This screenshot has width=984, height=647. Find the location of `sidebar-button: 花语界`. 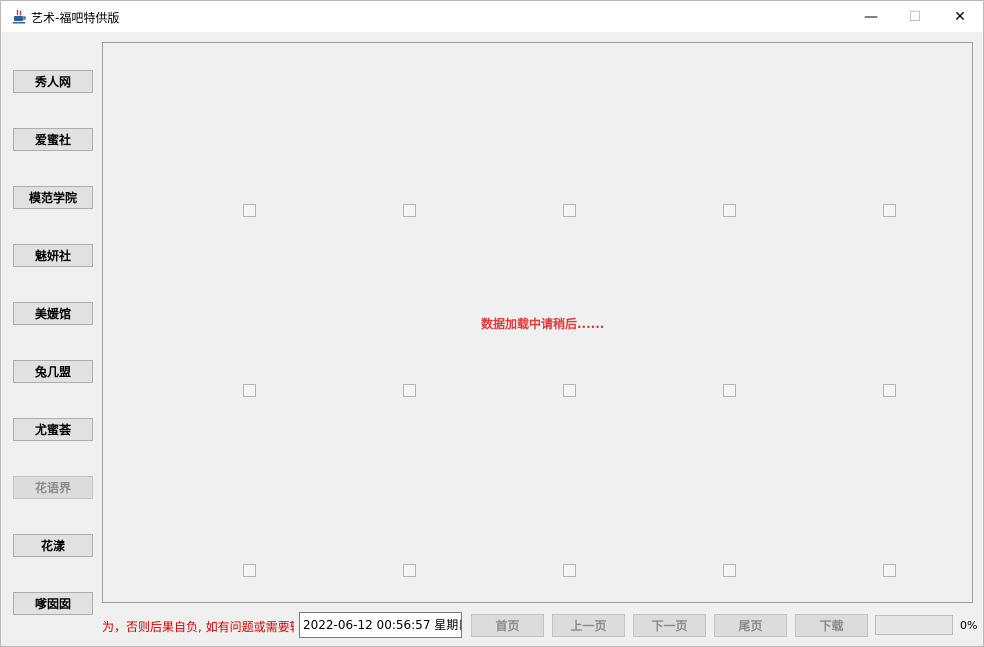

sidebar-button: 花语界 is located at coordinates (53, 487).